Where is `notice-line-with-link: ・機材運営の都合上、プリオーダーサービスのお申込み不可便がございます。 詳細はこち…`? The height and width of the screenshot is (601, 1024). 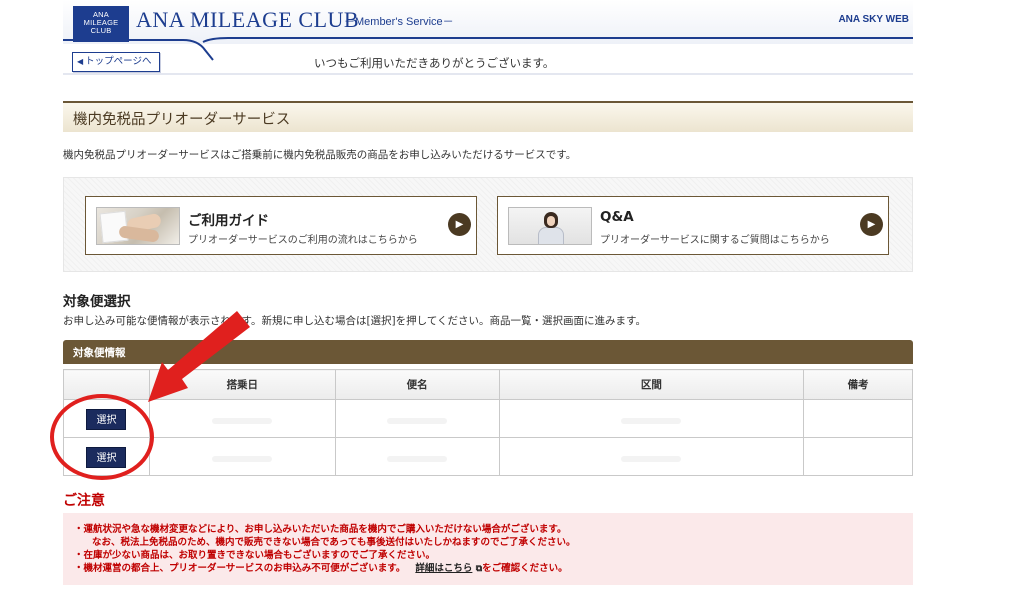 notice-line-with-link: ・機材運営の都合上、プリオーダーサービスのお申込み不可便がございます。 詳細はこち… is located at coordinates (488, 569).